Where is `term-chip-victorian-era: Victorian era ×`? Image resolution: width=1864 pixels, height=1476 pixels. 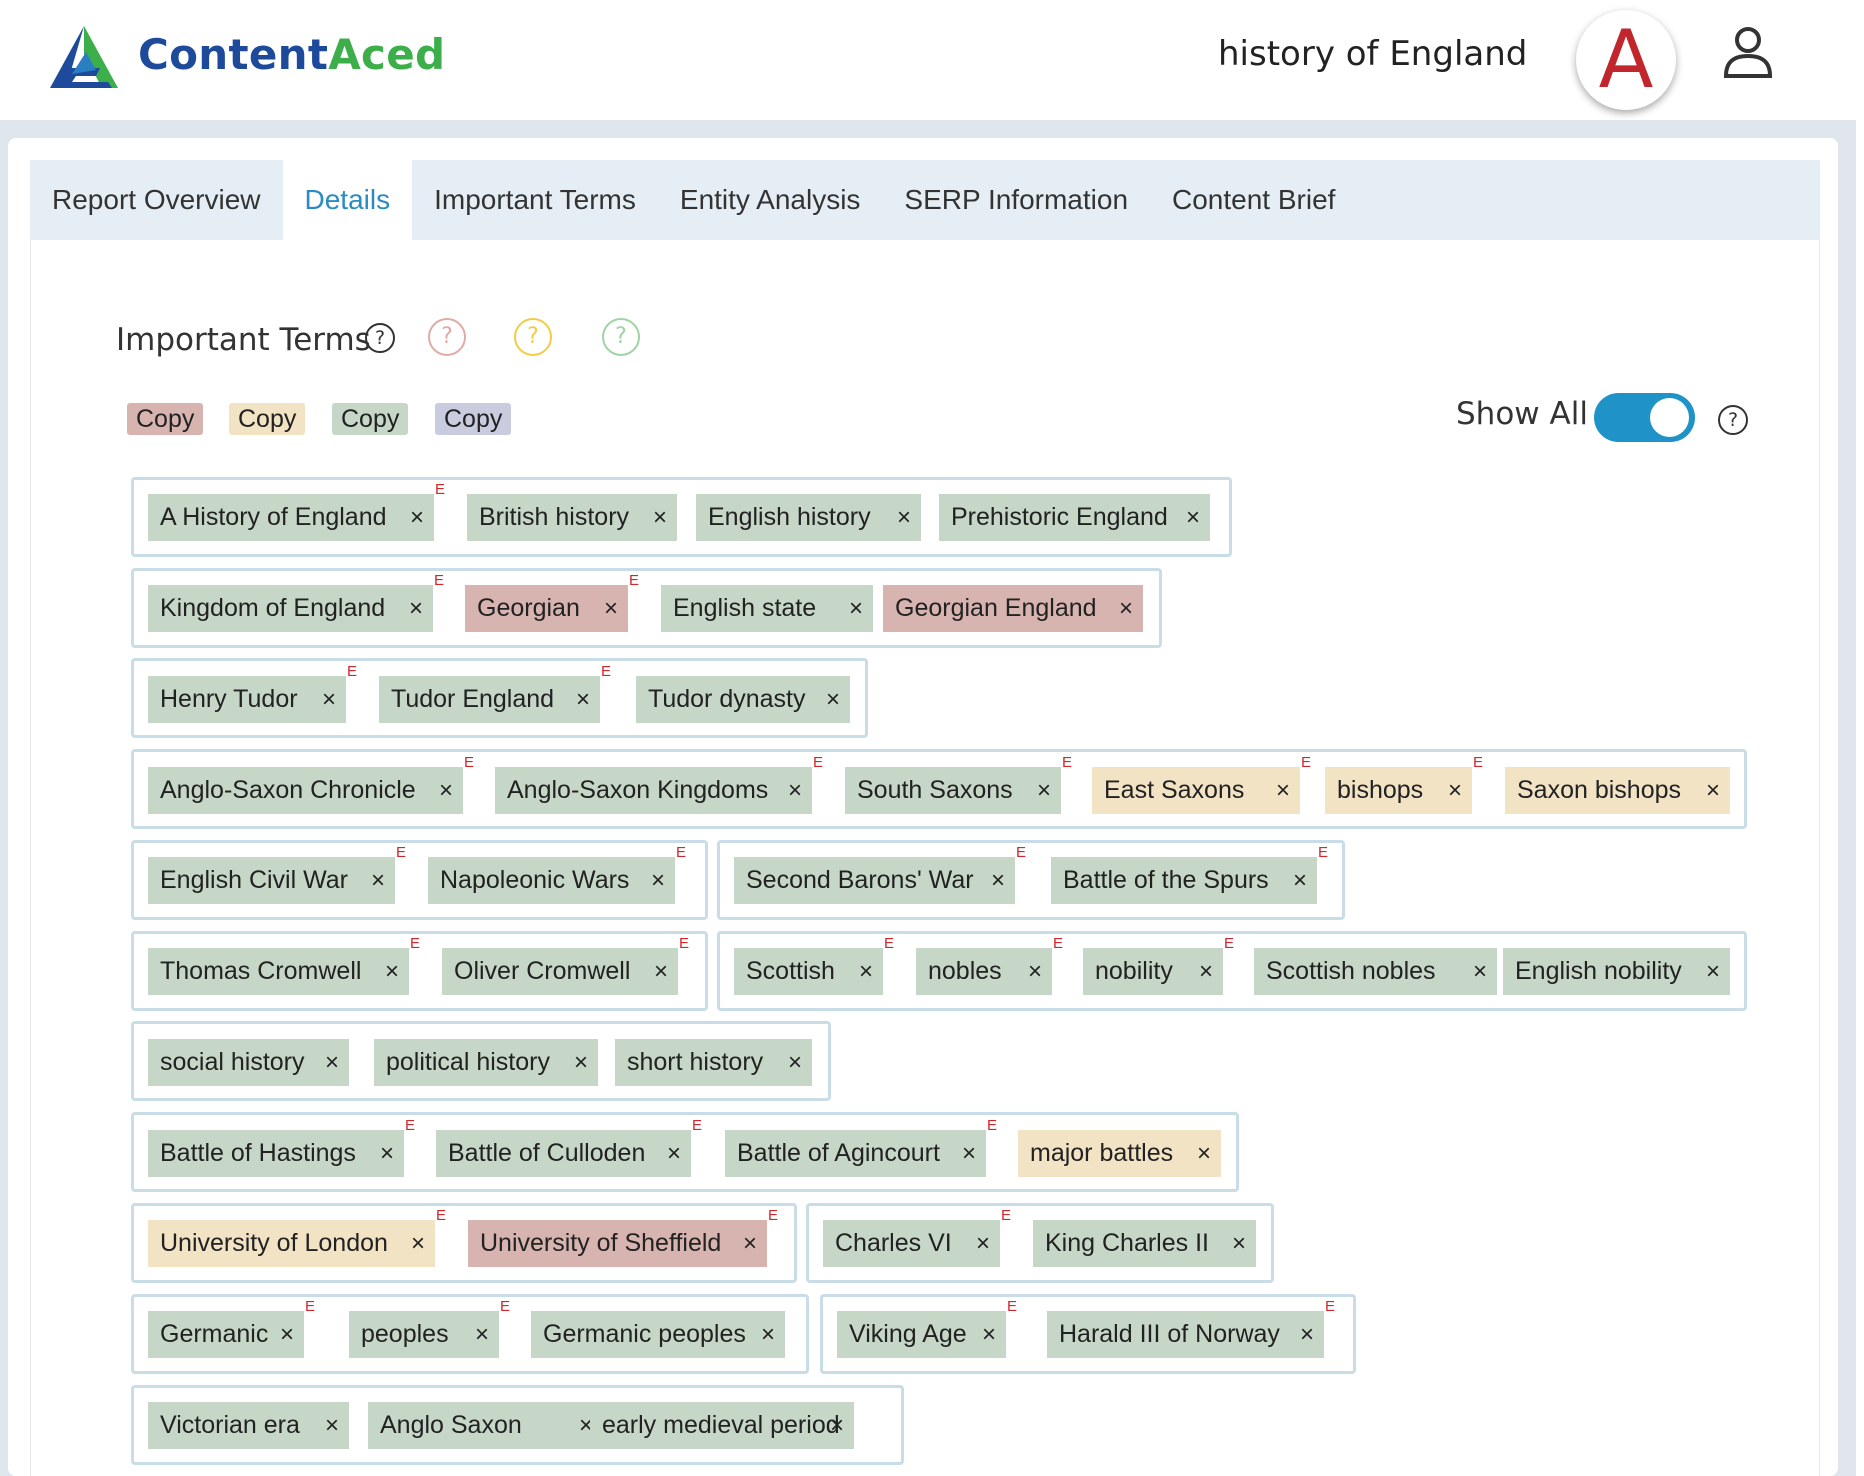 term-chip-victorian-era: Victorian era × is located at coordinates (248, 1425).